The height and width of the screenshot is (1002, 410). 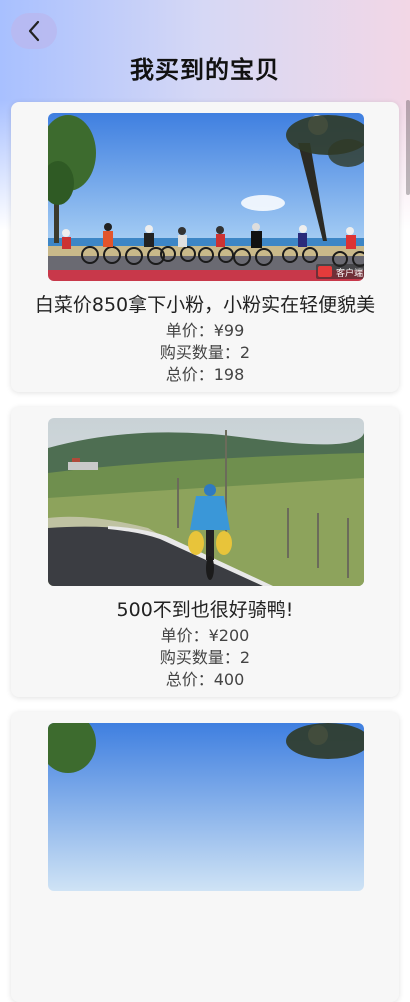 I want to click on back-button, so click(x=34, y=31).